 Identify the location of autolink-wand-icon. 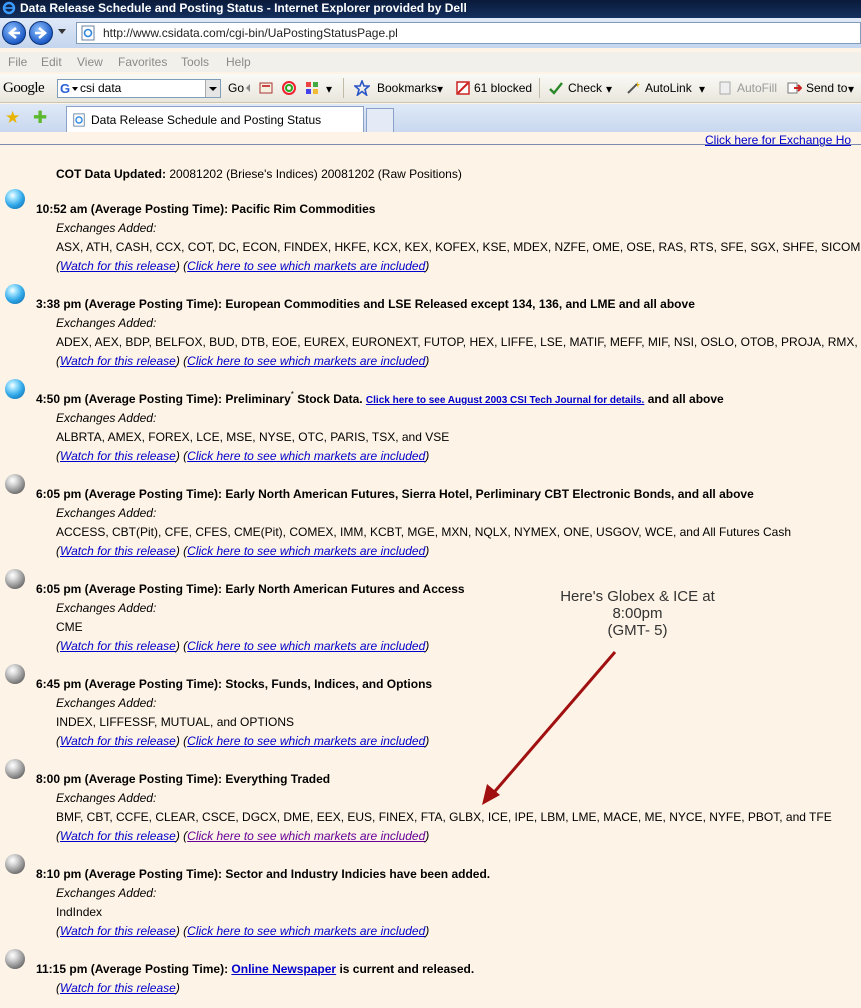
(633, 88).